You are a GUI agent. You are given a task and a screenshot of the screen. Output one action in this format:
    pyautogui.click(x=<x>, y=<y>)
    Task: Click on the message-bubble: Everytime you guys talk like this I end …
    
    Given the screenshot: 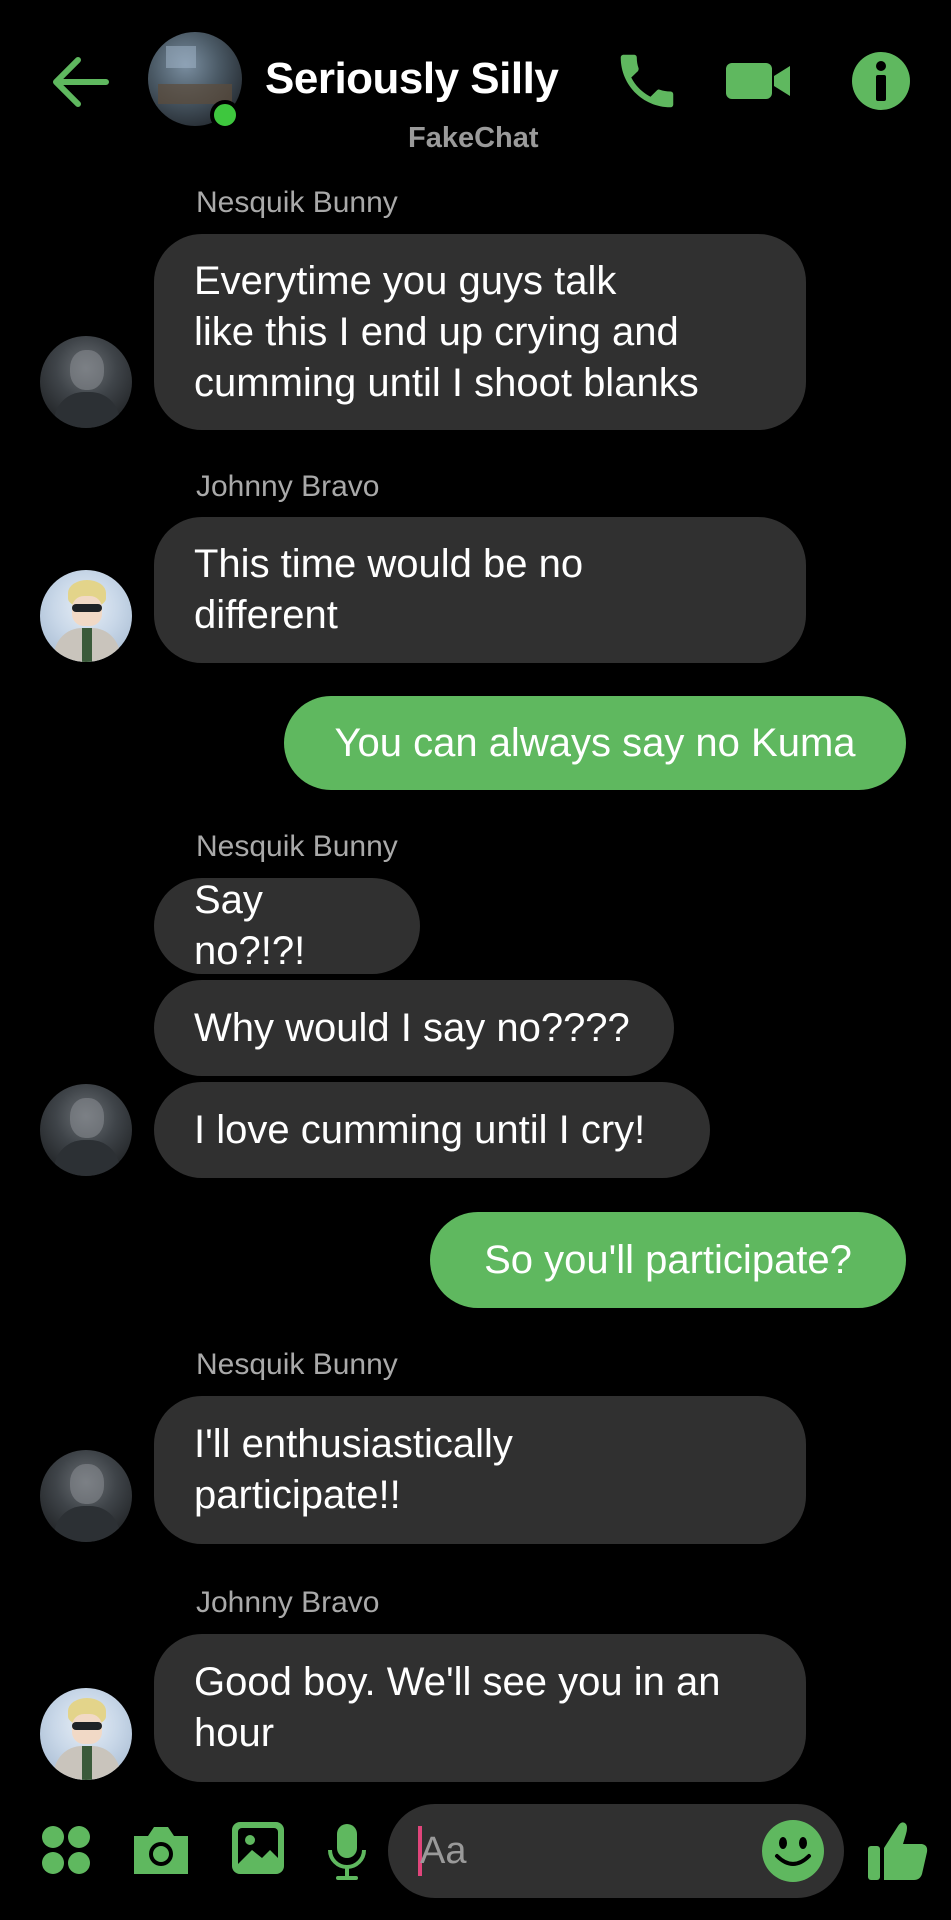 What is the action you would take?
    pyautogui.click(x=480, y=332)
    